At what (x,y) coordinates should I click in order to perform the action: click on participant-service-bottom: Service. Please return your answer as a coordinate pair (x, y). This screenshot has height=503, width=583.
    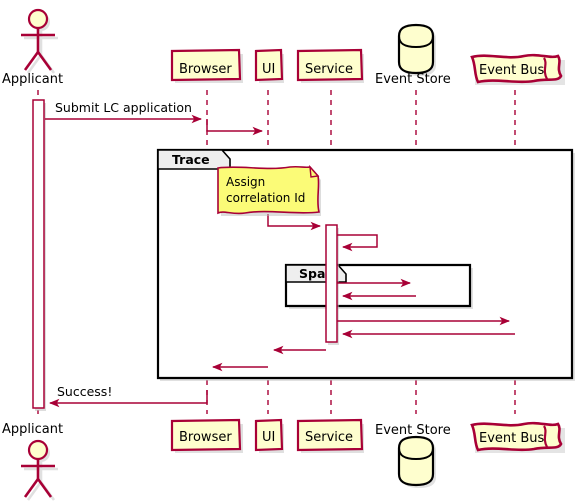
    Looking at the image, I should click on (330, 435).